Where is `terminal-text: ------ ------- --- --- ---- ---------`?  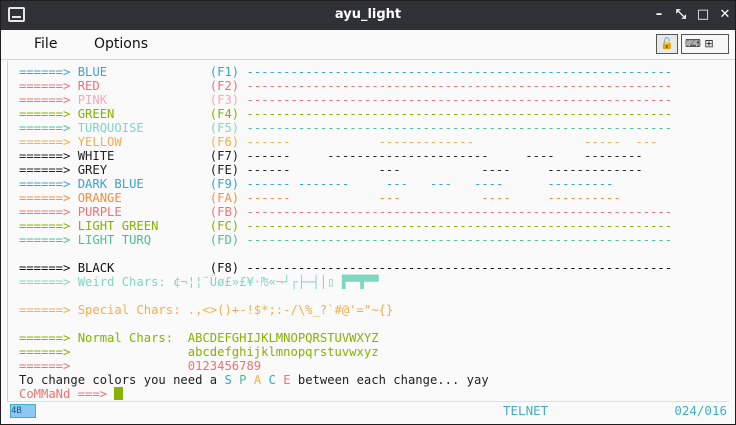
terminal-text: ------ ------- --- --- ---- --------- is located at coordinates (426, 184).